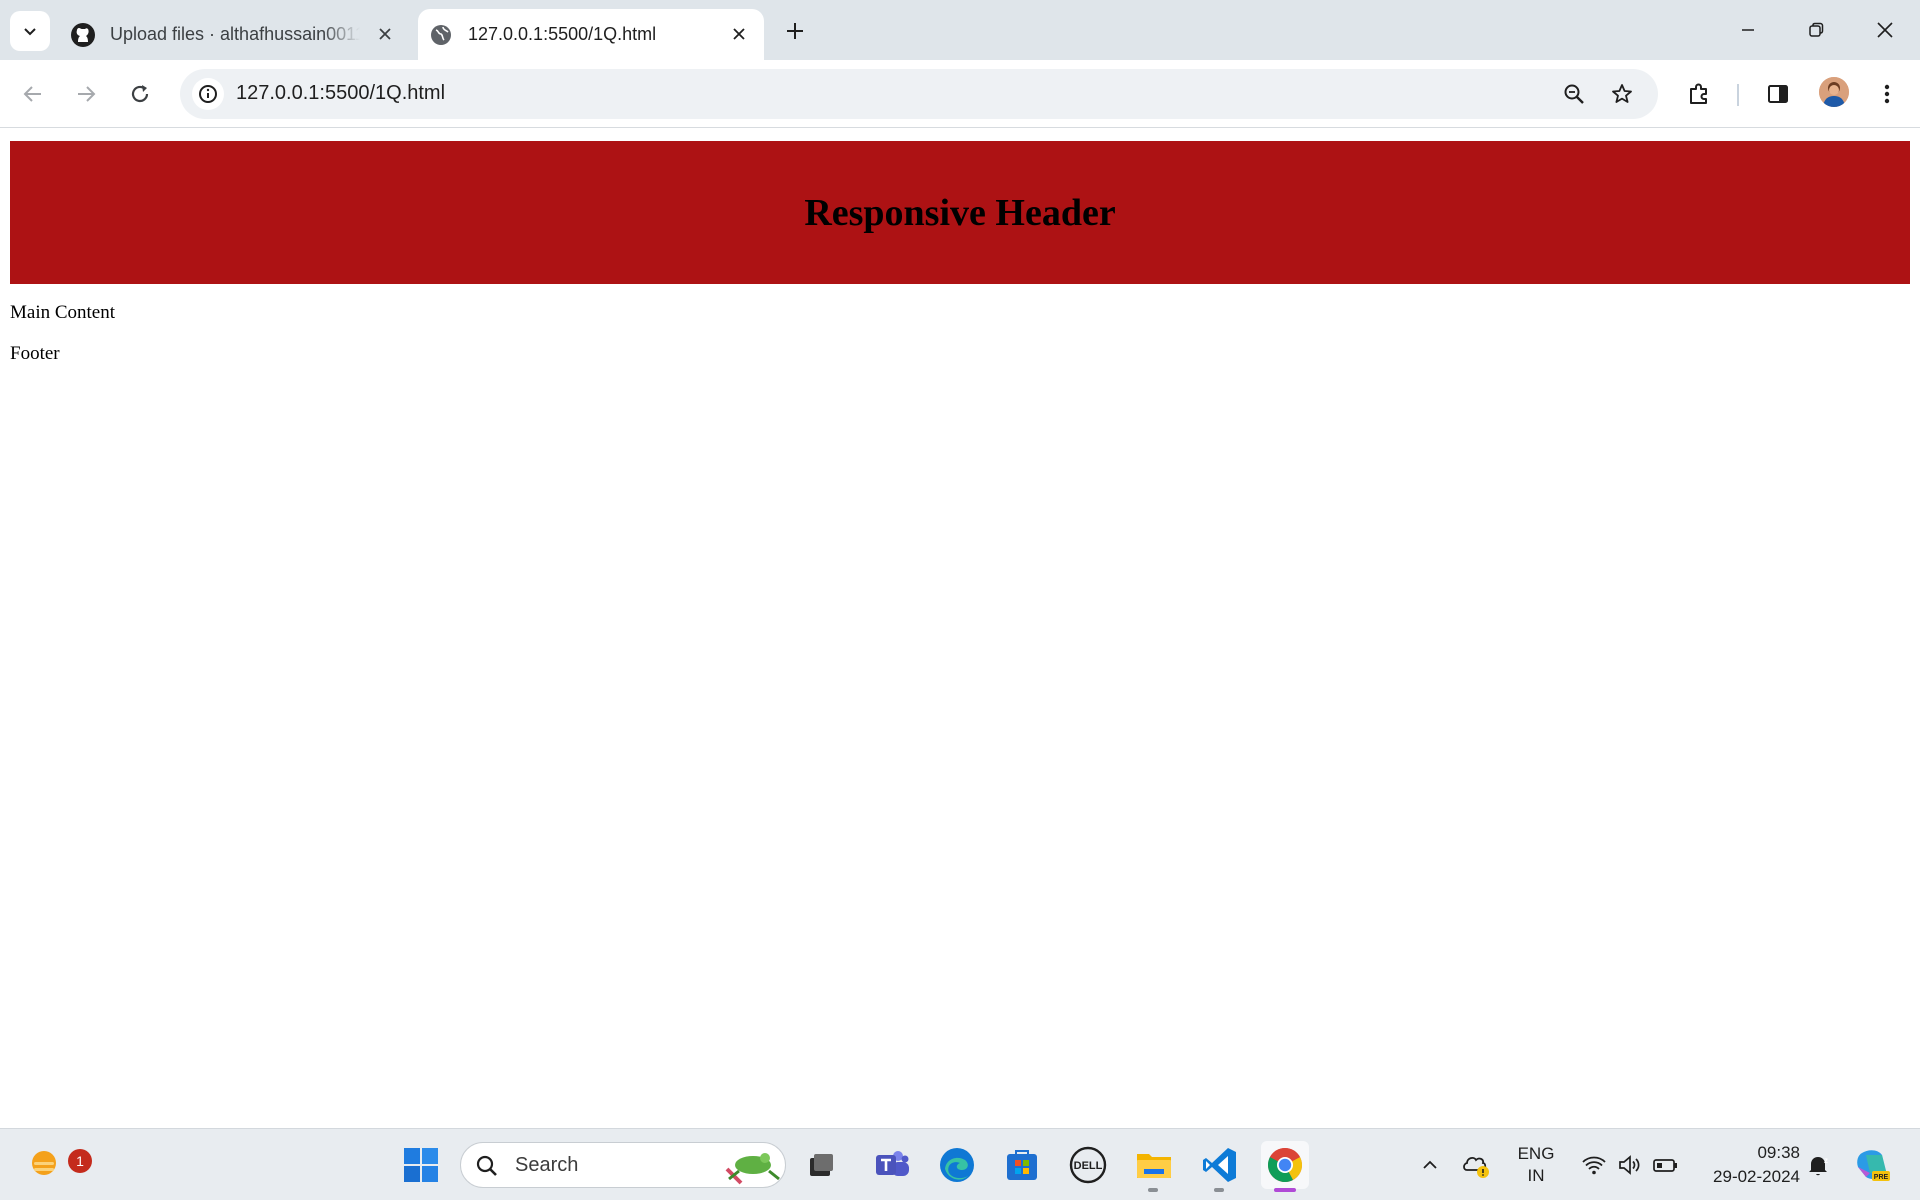 The width and height of the screenshot is (1920, 1200). I want to click on start-icon, so click(421, 1165).